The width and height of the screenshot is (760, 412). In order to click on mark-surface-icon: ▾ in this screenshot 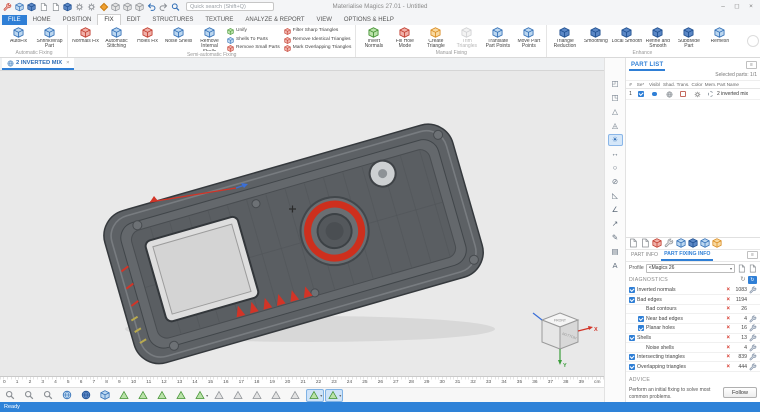, I will do `click(163, 395)`.